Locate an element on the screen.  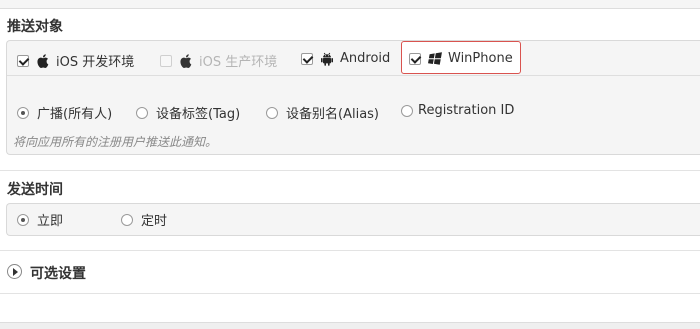
time-scheduled: 定时 is located at coordinates (144, 219).